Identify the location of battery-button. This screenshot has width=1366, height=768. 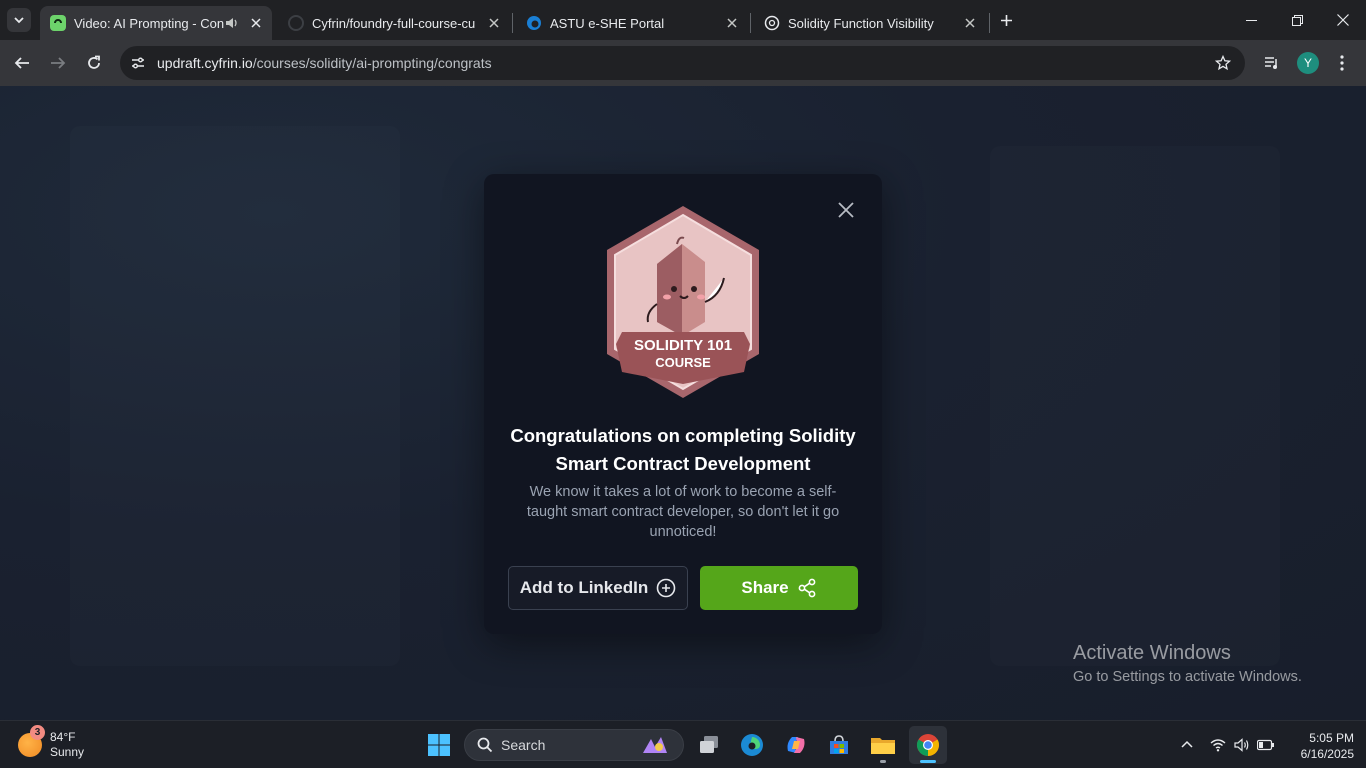
(1266, 745).